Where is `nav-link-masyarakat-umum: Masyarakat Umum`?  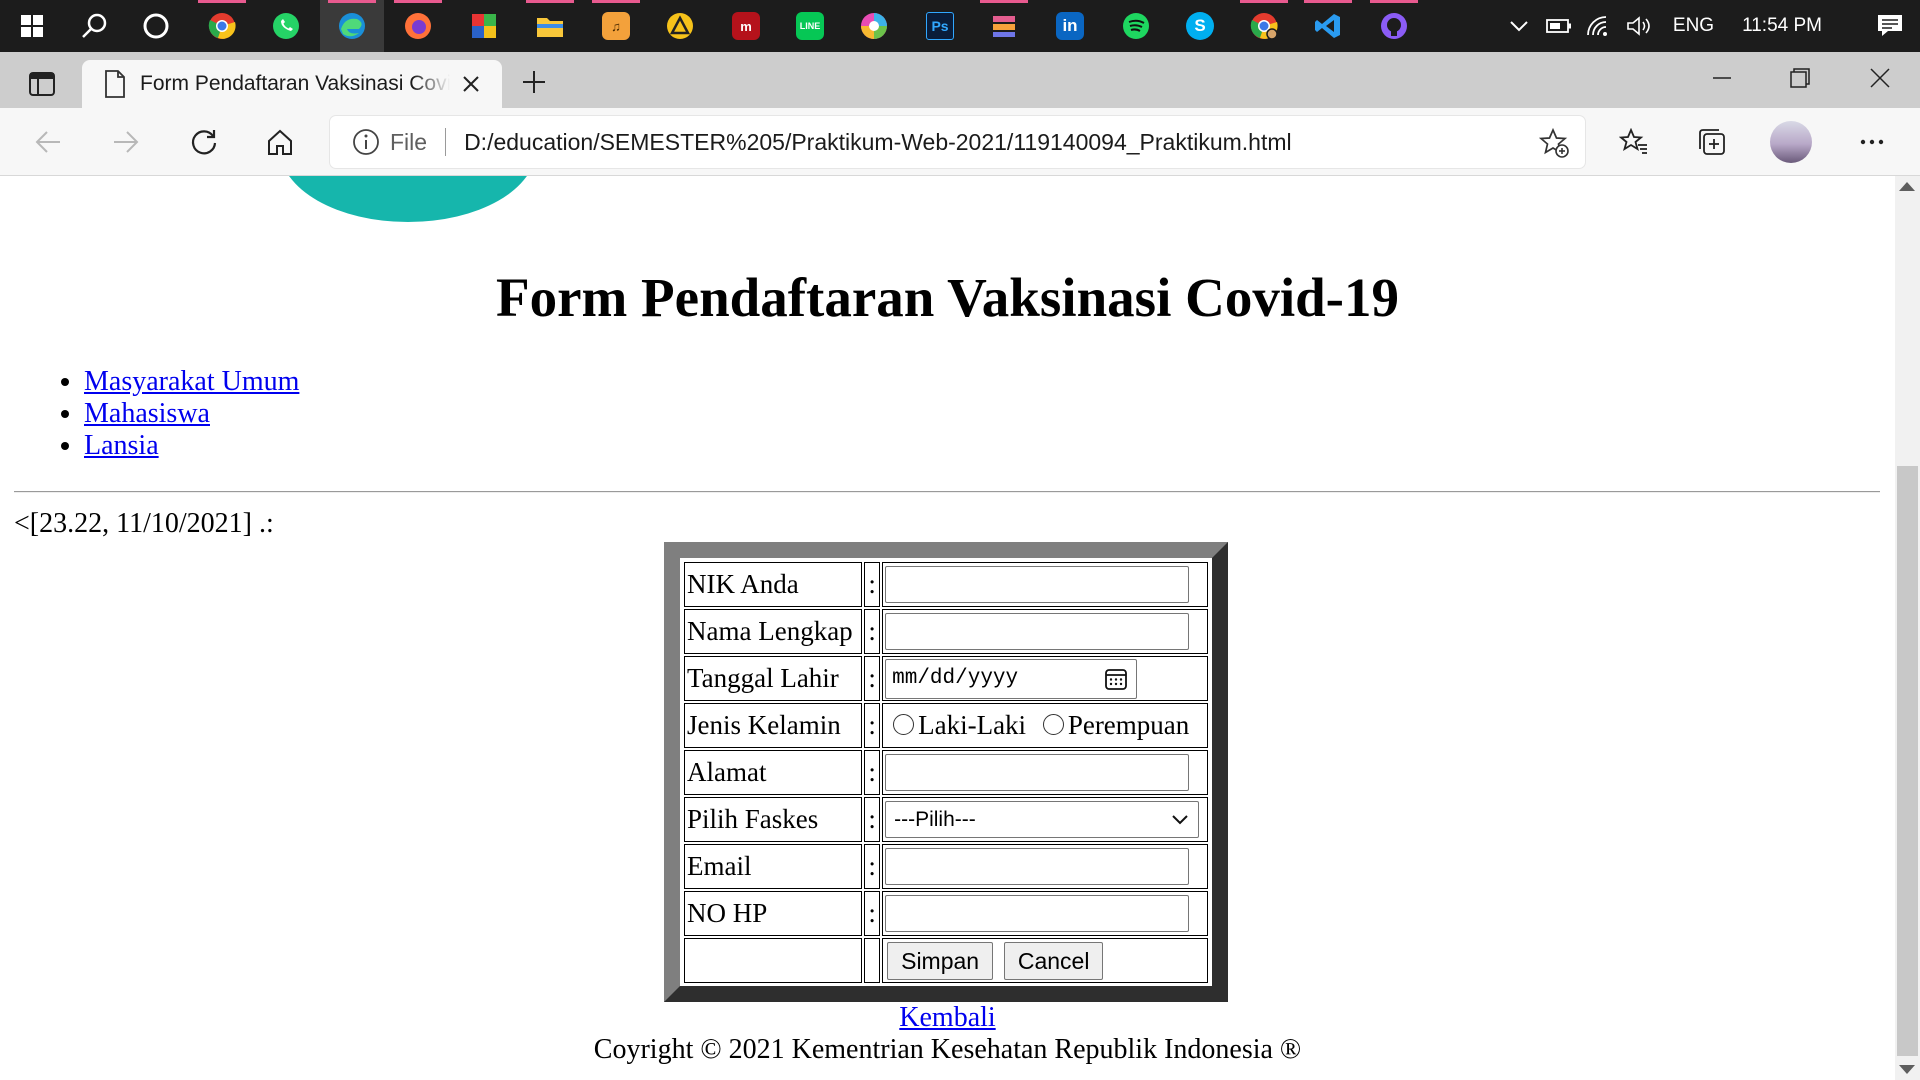 nav-link-masyarakat-umum: Masyarakat Umum is located at coordinates (191, 381).